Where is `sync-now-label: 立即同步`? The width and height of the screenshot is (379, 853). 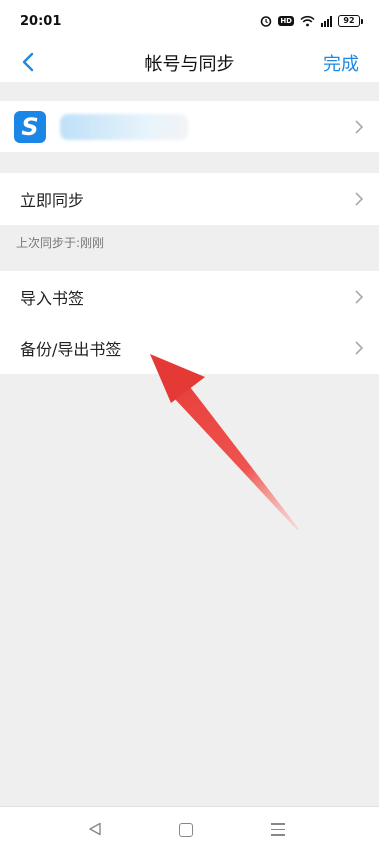 sync-now-label: 立即同步 is located at coordinates (52, 200).